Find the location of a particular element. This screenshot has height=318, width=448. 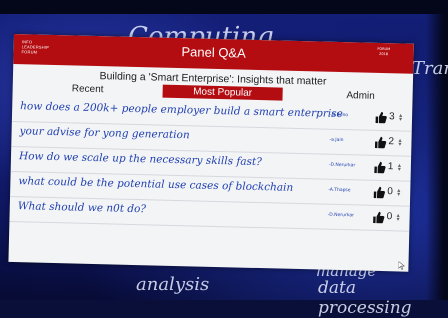

vote-count: 3 is located at coordinates (391, 117).